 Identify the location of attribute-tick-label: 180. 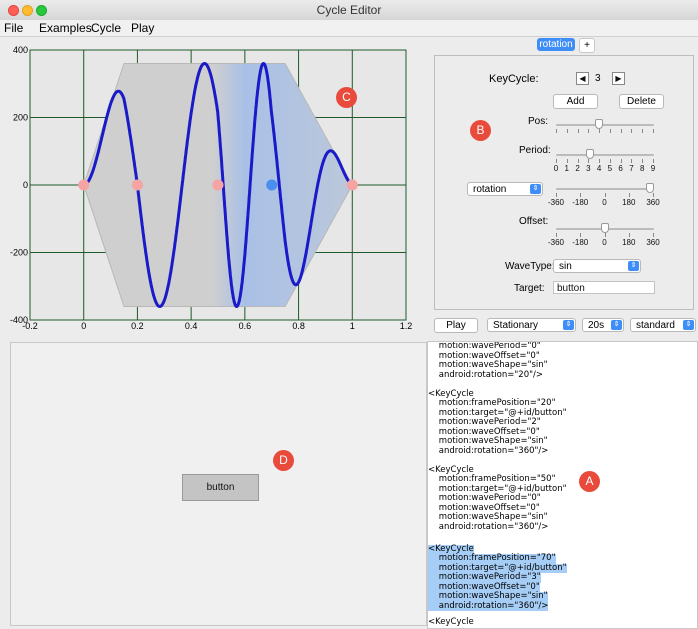
(629, 202).